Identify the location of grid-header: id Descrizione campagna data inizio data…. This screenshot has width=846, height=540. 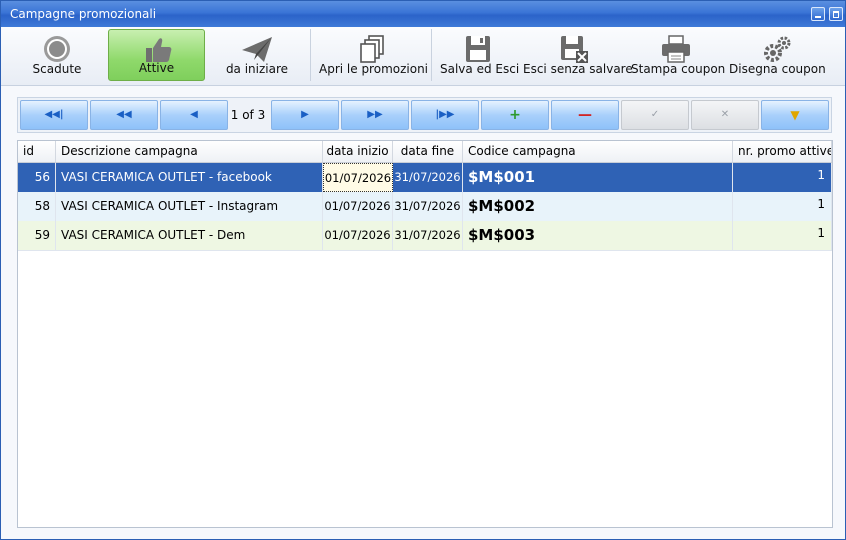
(425, 152).